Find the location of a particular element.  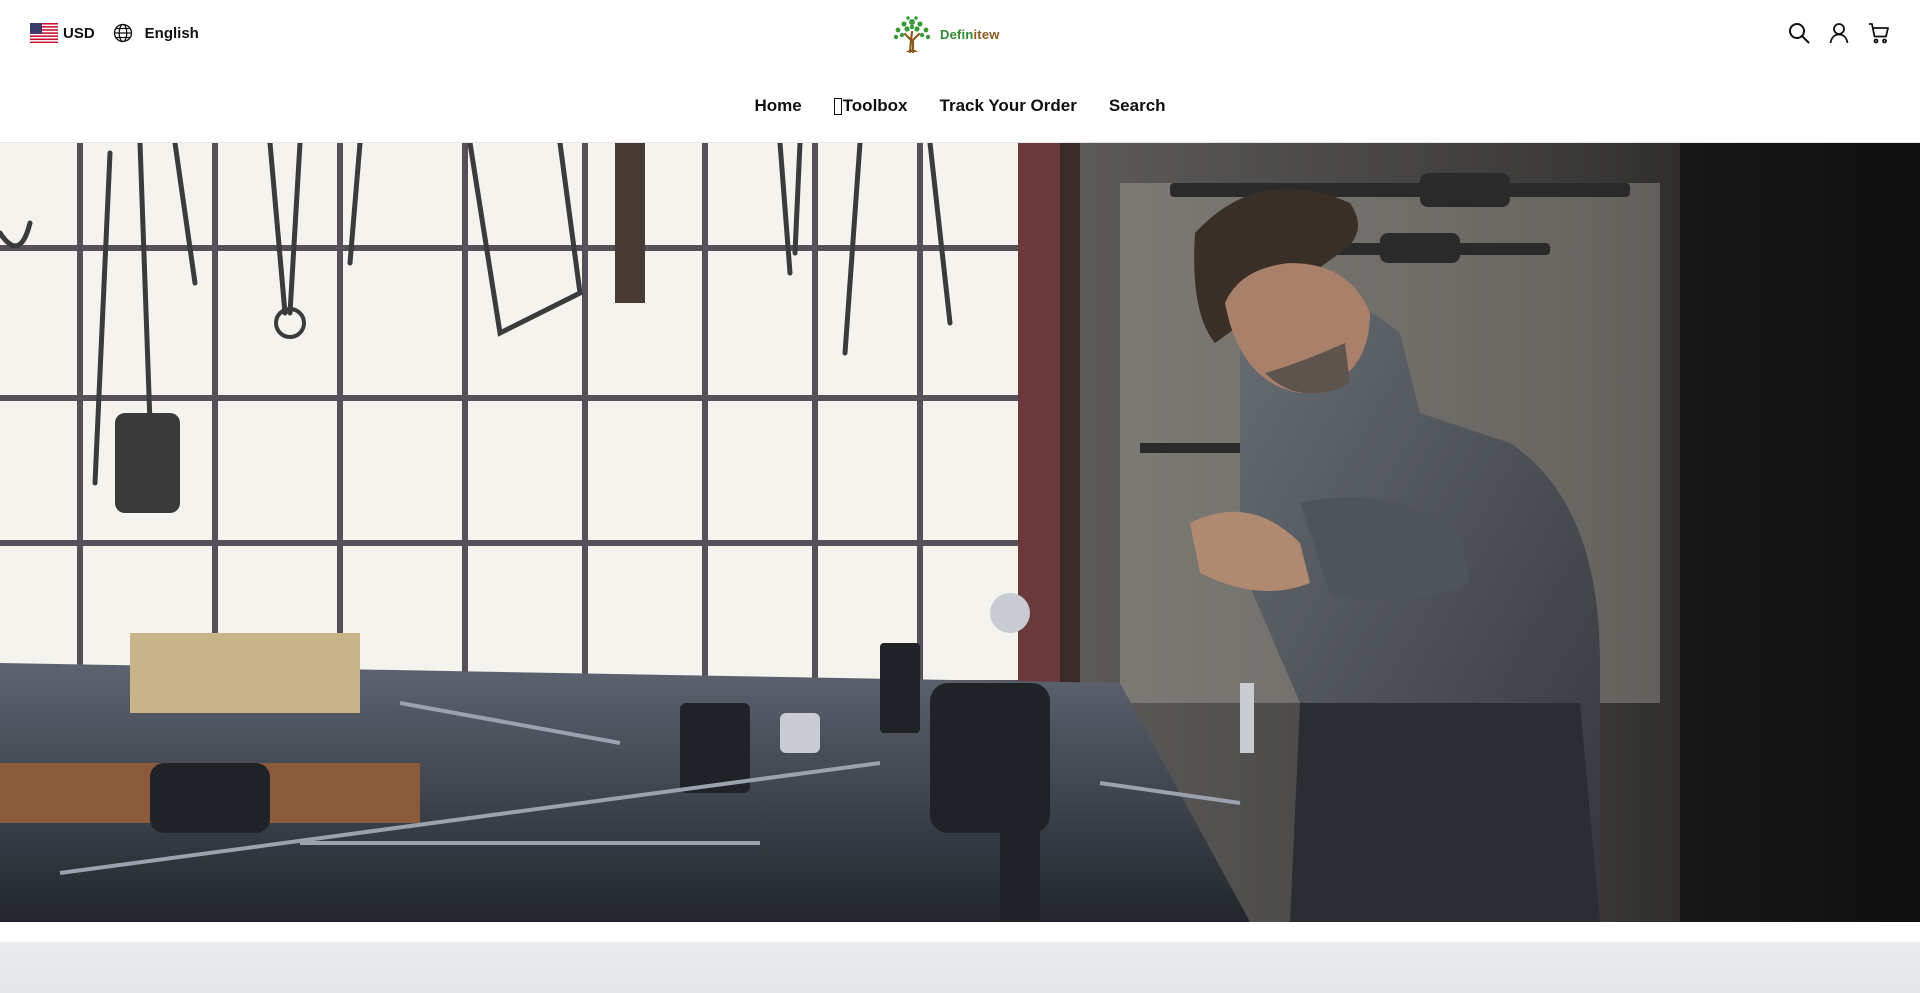

brand-logo: Definitew is located at coordinates (945, 34).